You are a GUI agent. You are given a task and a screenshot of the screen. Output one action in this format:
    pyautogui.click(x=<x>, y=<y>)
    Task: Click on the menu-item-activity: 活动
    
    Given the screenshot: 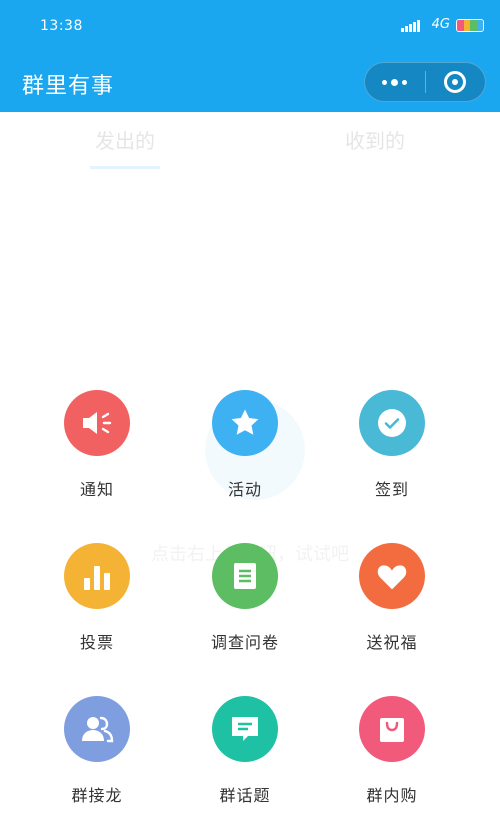 What is the action you would take?
    pyautogui.click(x=245, y=445)
    